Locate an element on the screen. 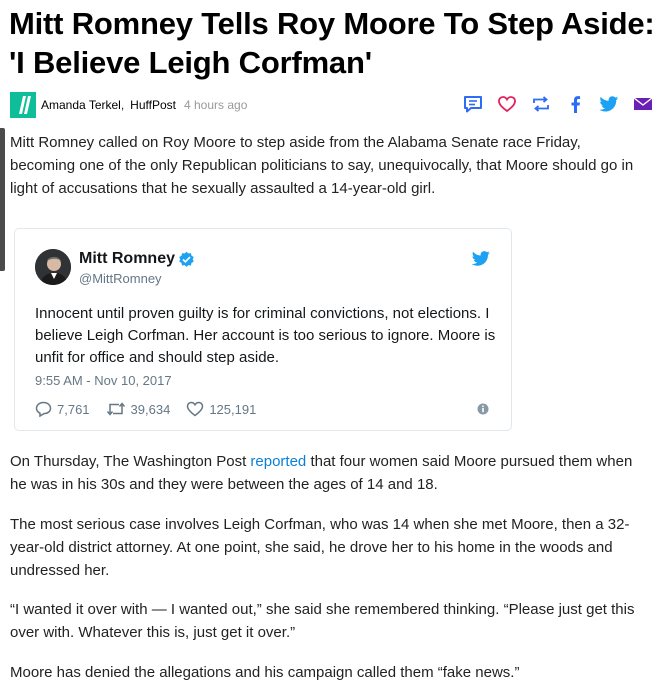 This screenshot has height=685, width=672. twitter-share-button is located at coordinates (609, 104).